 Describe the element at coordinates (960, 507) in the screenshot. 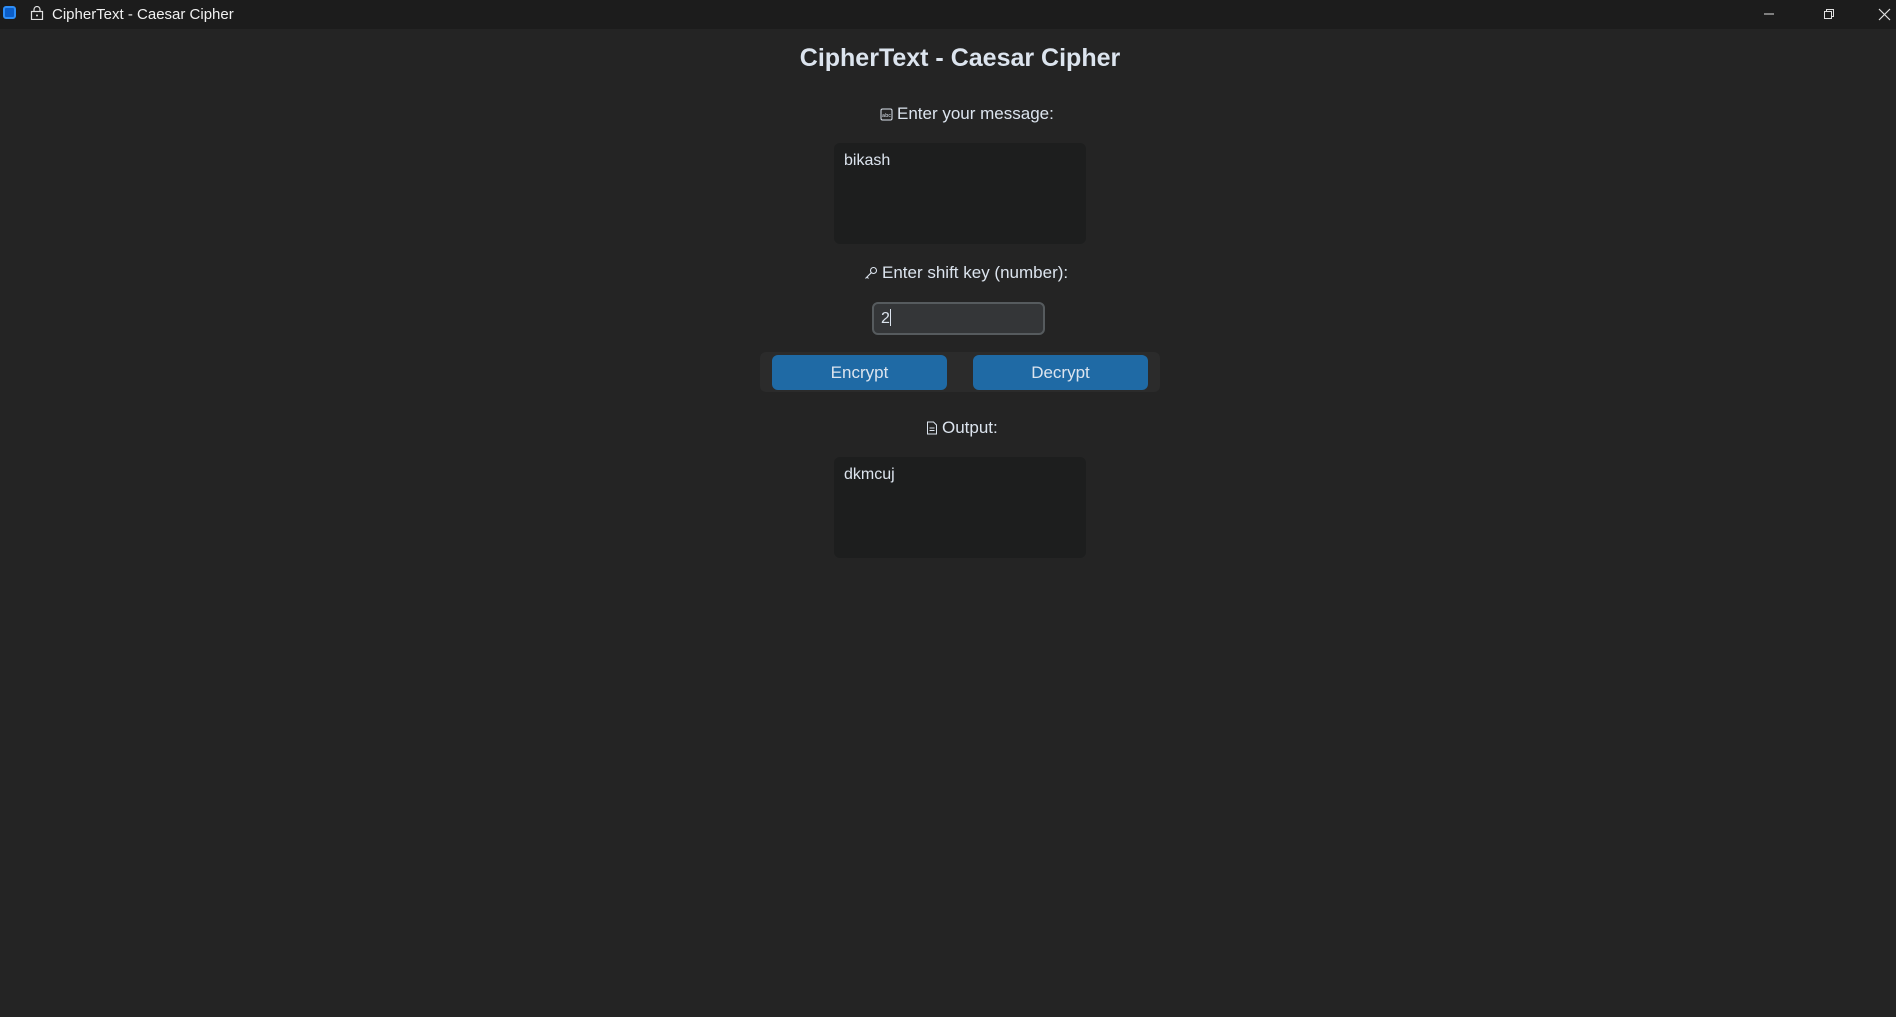

I see `output-textbox: dkmcuj` at that location.